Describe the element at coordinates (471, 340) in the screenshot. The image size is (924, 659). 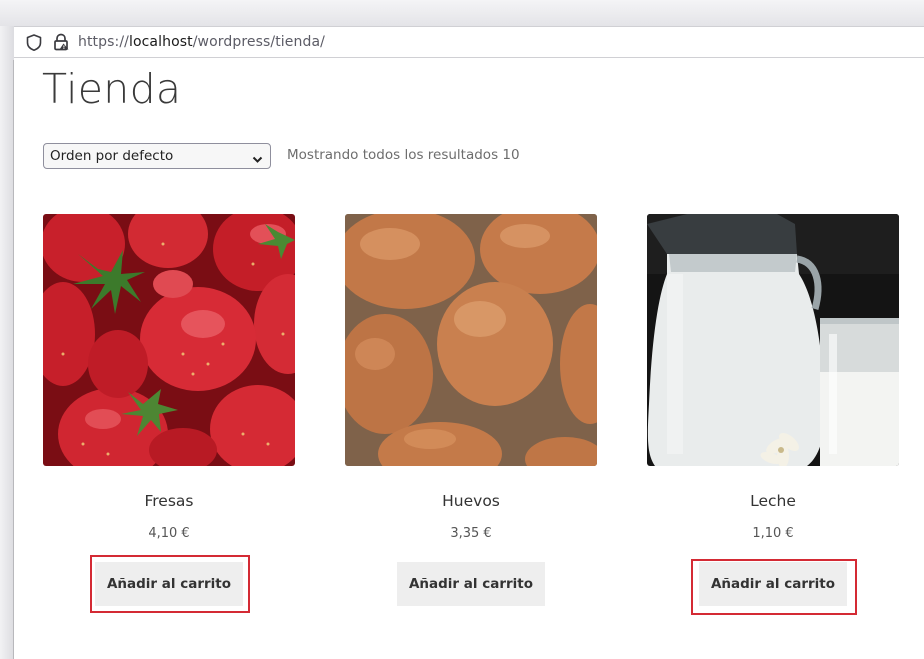
I see `product-image-huevos` at that location.